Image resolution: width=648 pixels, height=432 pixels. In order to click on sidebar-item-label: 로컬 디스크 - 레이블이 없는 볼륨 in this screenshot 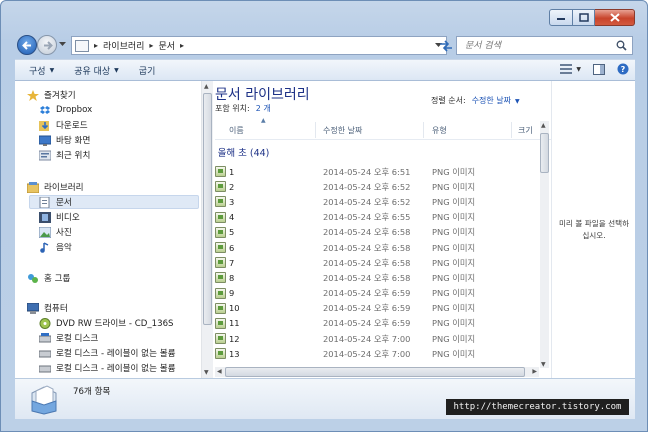, I will do `click(116, 369)`.